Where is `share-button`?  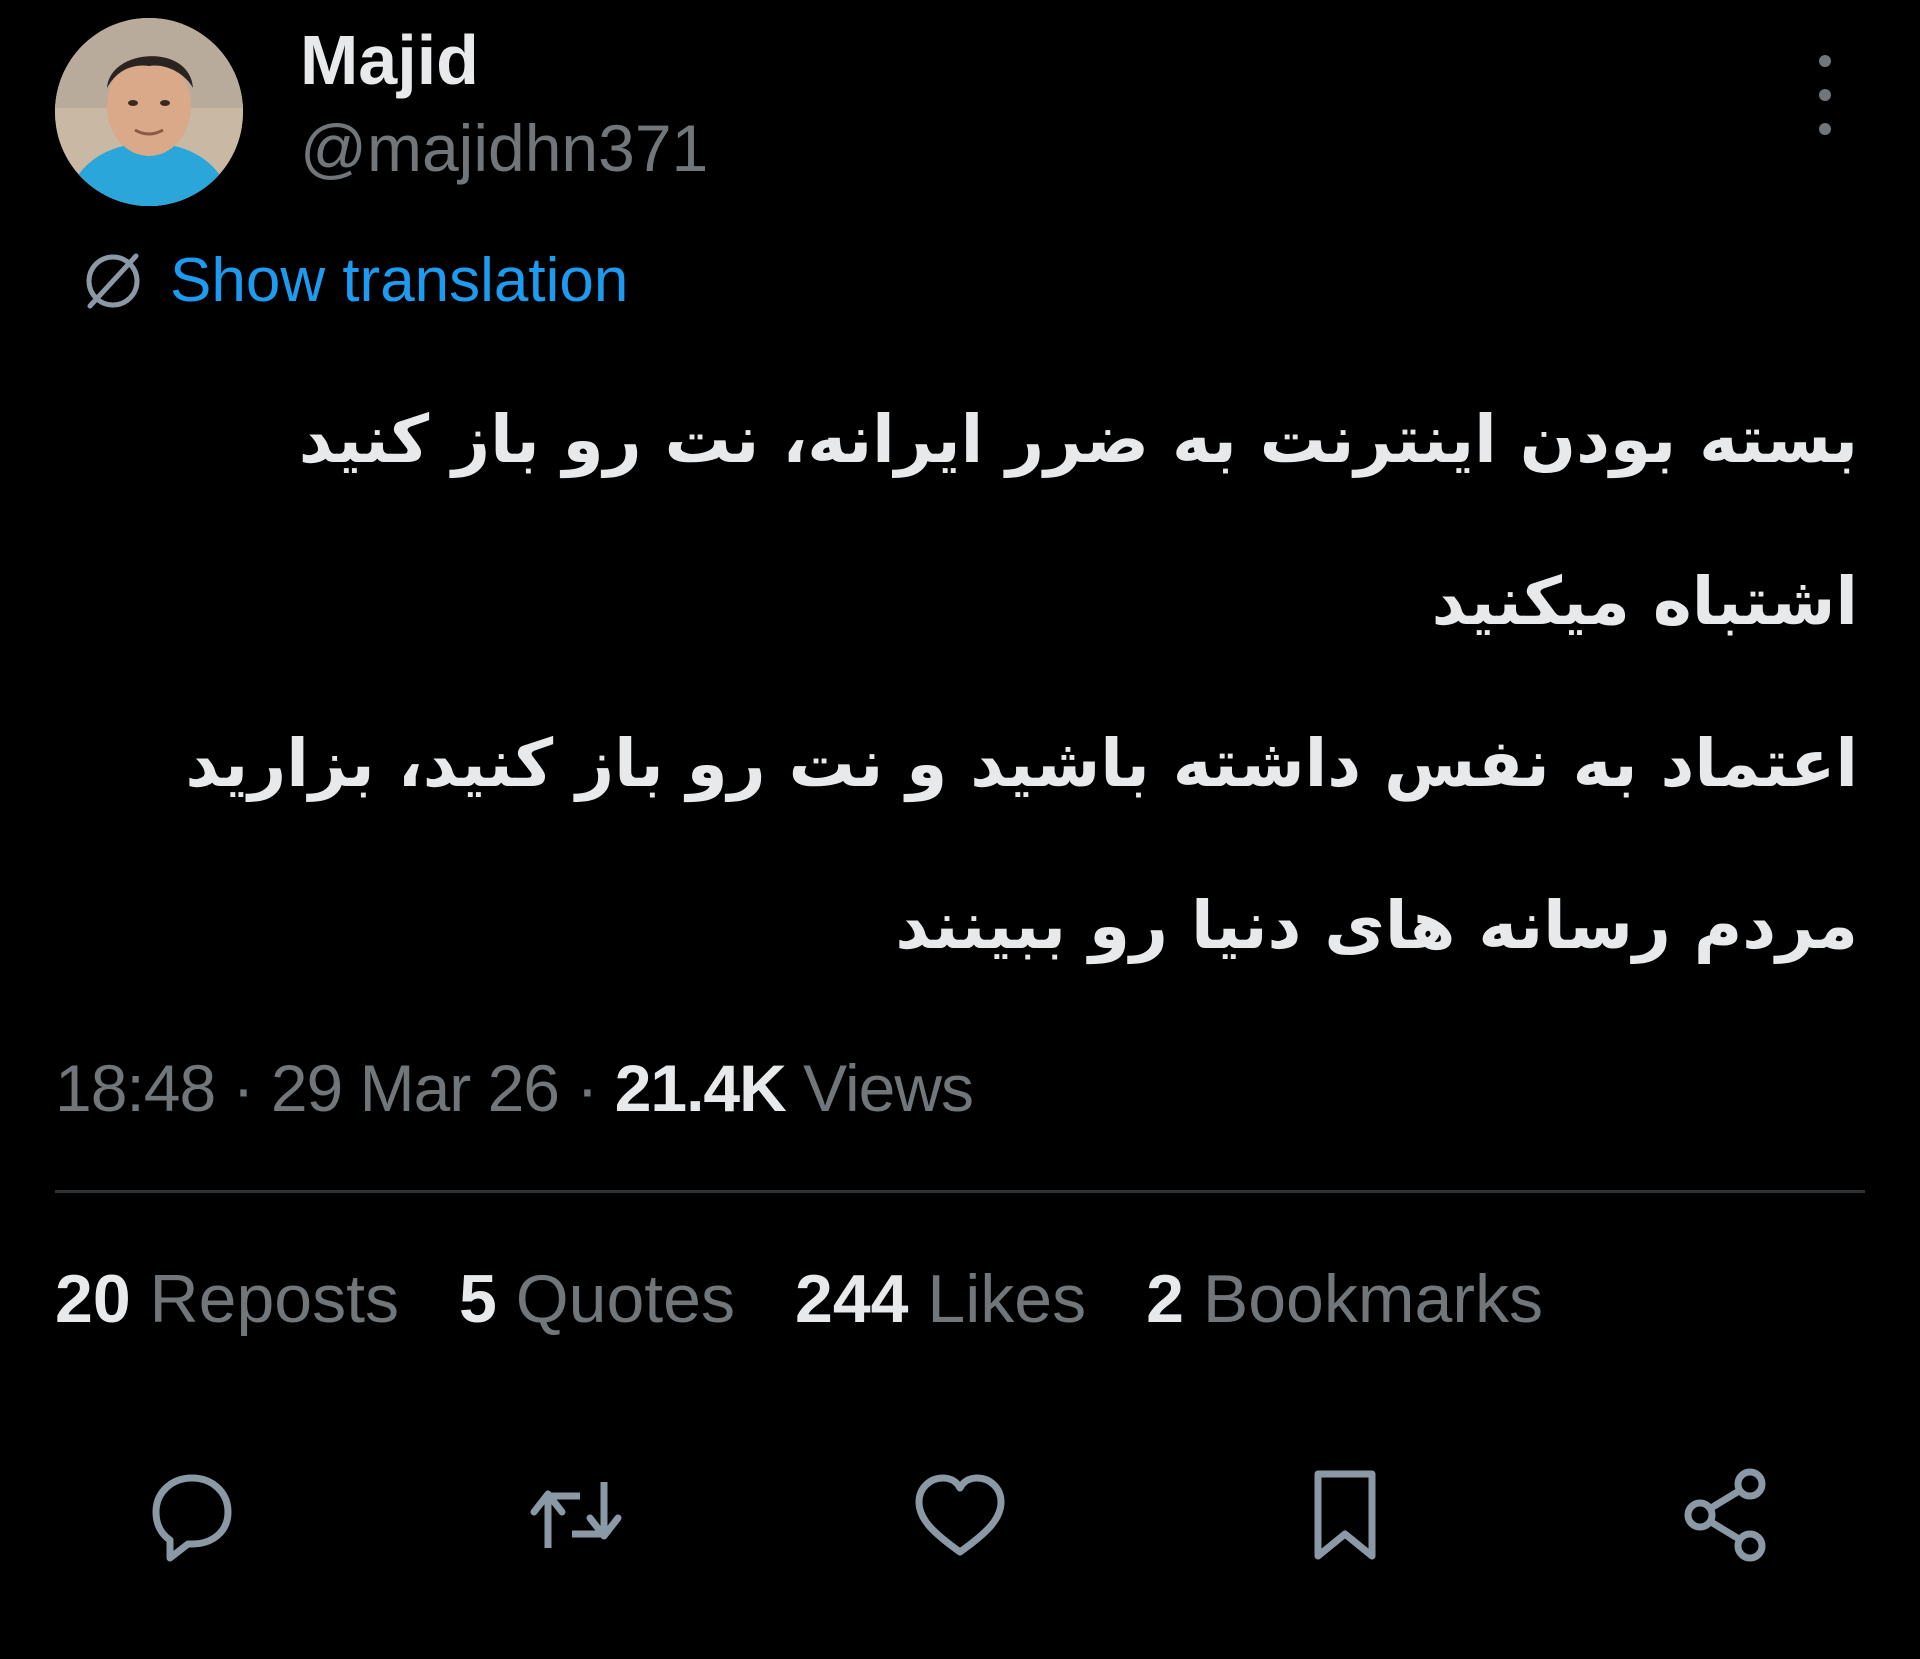
share-button is located at coordinates (1727, 1515).